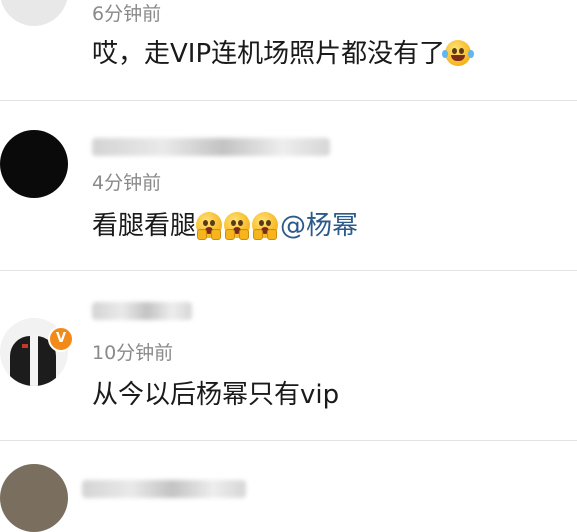 The image size is (577, 532). What do you see at coordinates (216, 395) in the screenshot?
I see `comment-text: 从今以后杨幂只有vip` at bounding box center [216, 395].